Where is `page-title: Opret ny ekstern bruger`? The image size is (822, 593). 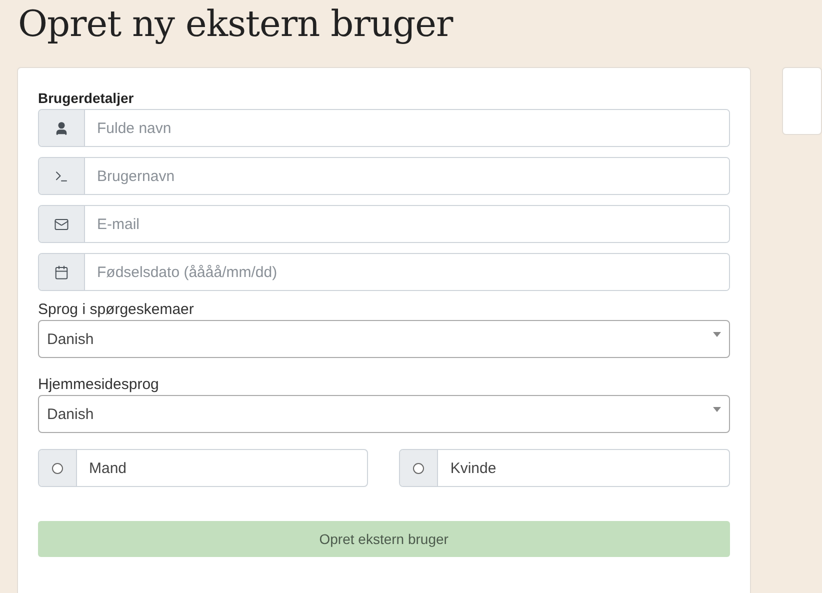 page-title: Opret ny ekstern bruger is located at coordinates (235, 25).